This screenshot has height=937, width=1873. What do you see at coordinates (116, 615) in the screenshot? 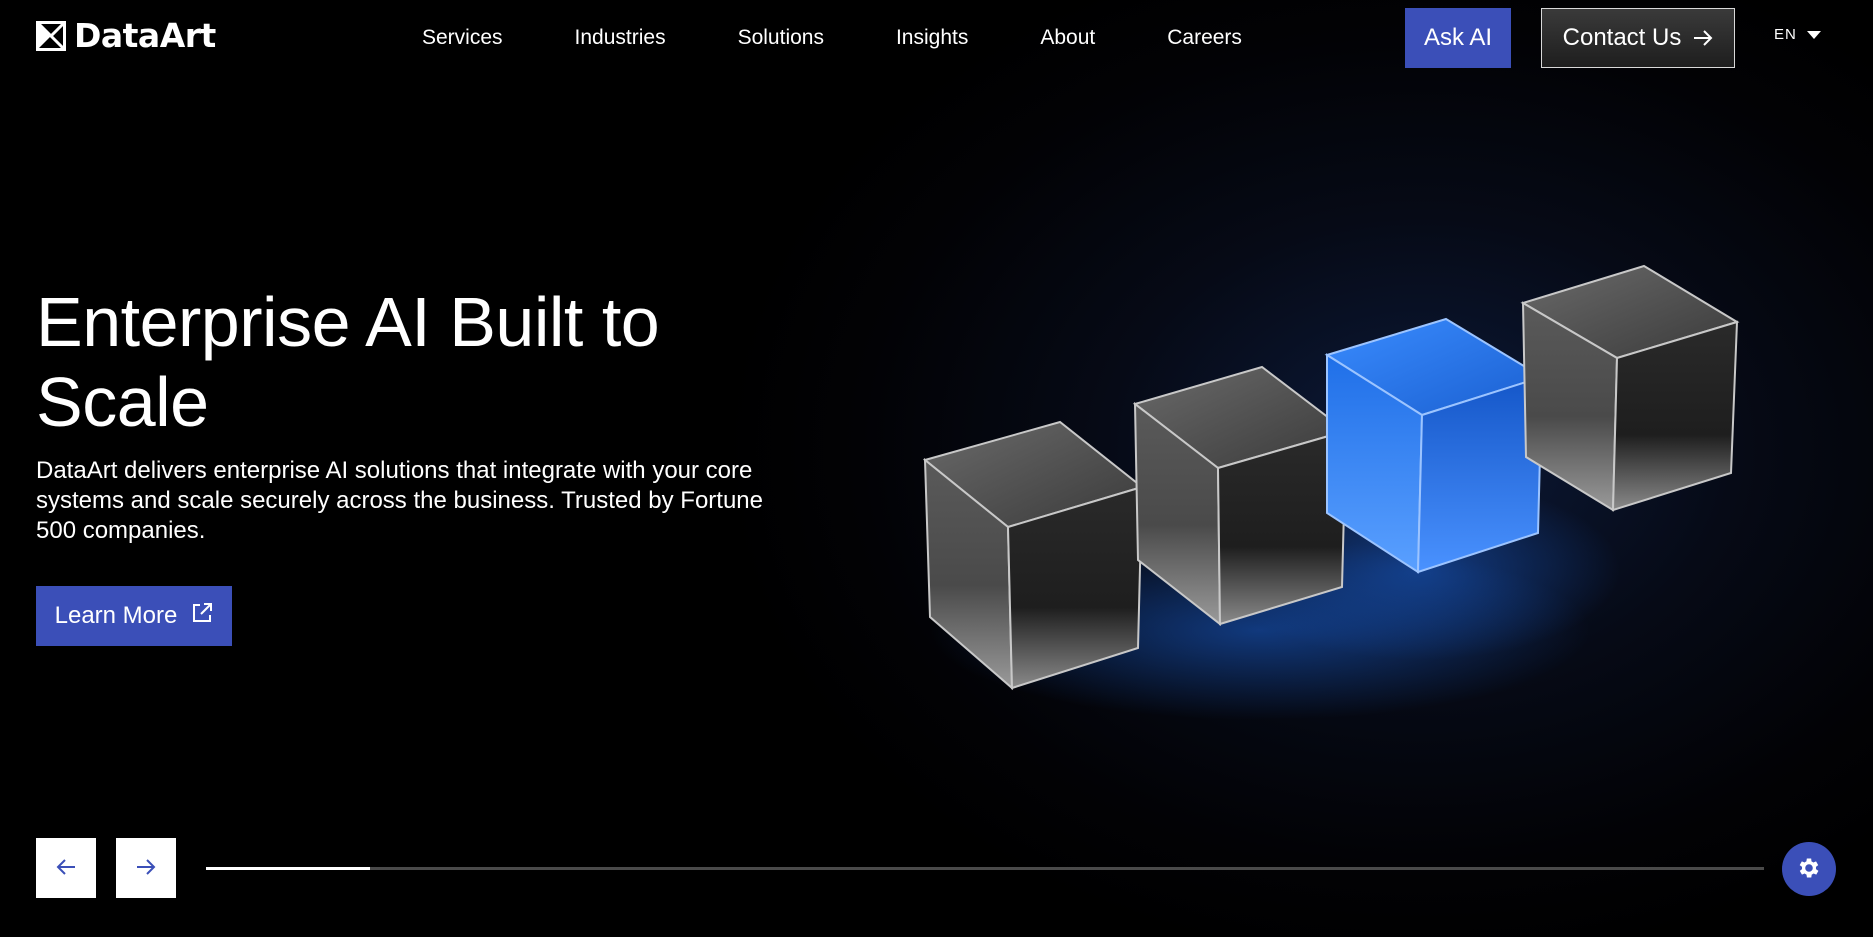
I see `learn-more-label: Learn More` at bounding box center [116, 615].